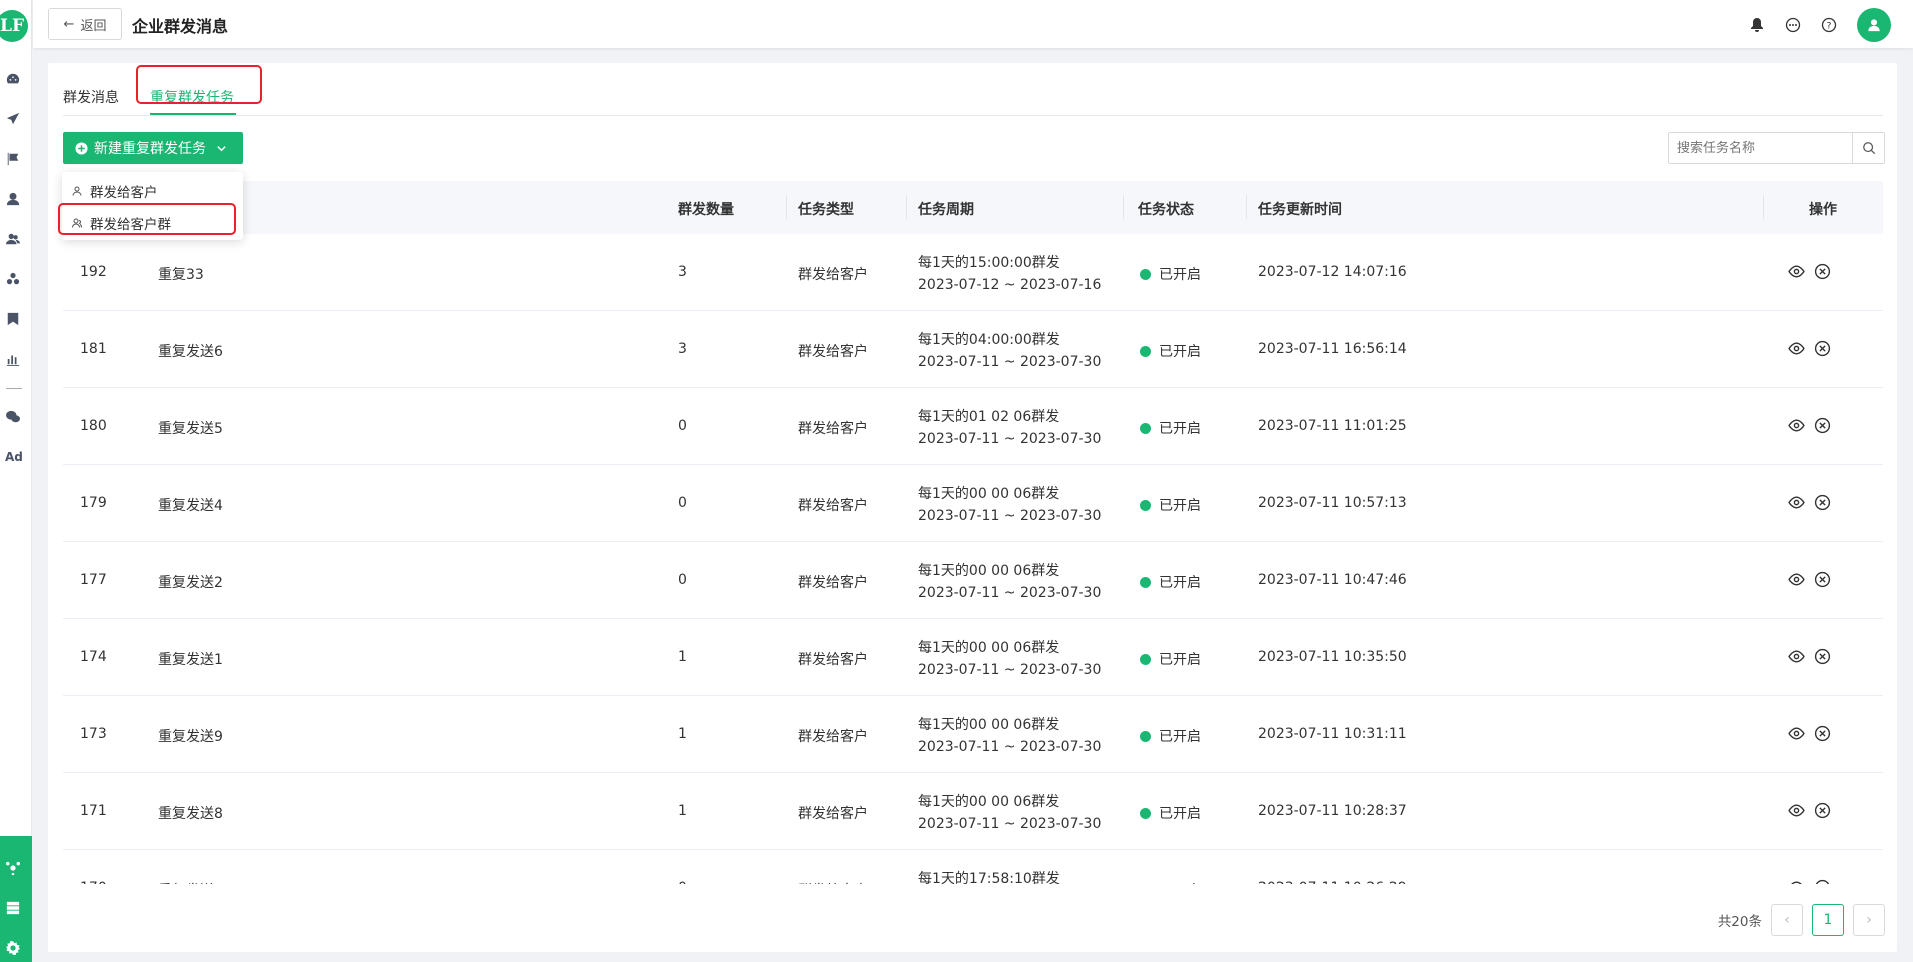 This screenshot has height=962, width=1913. I want to click on bar-chart-icon, so click(13, 359).